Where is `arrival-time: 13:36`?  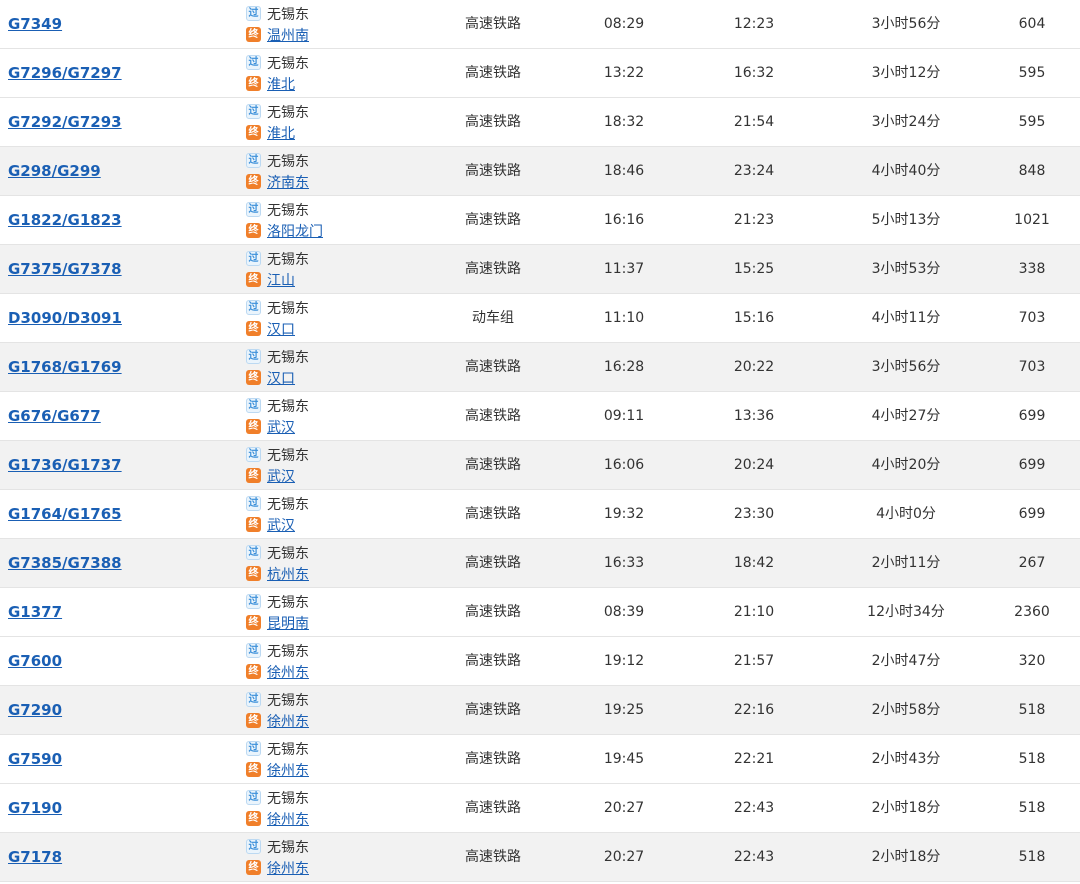 arrival-time: 13:36 is located at coordinates (754, 416).